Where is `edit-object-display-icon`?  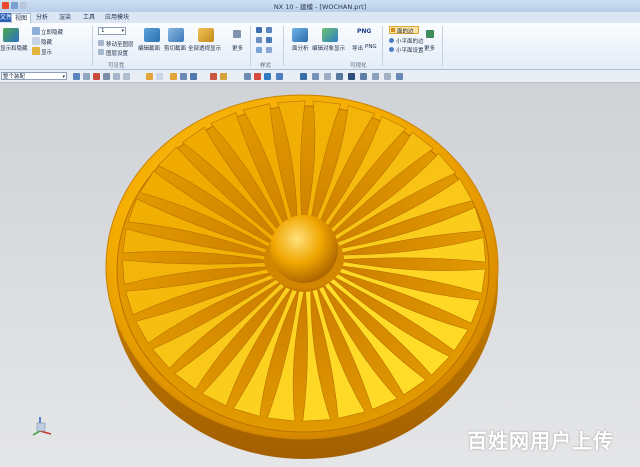
edit-object-display-icon is located at coordinates (330, 35).